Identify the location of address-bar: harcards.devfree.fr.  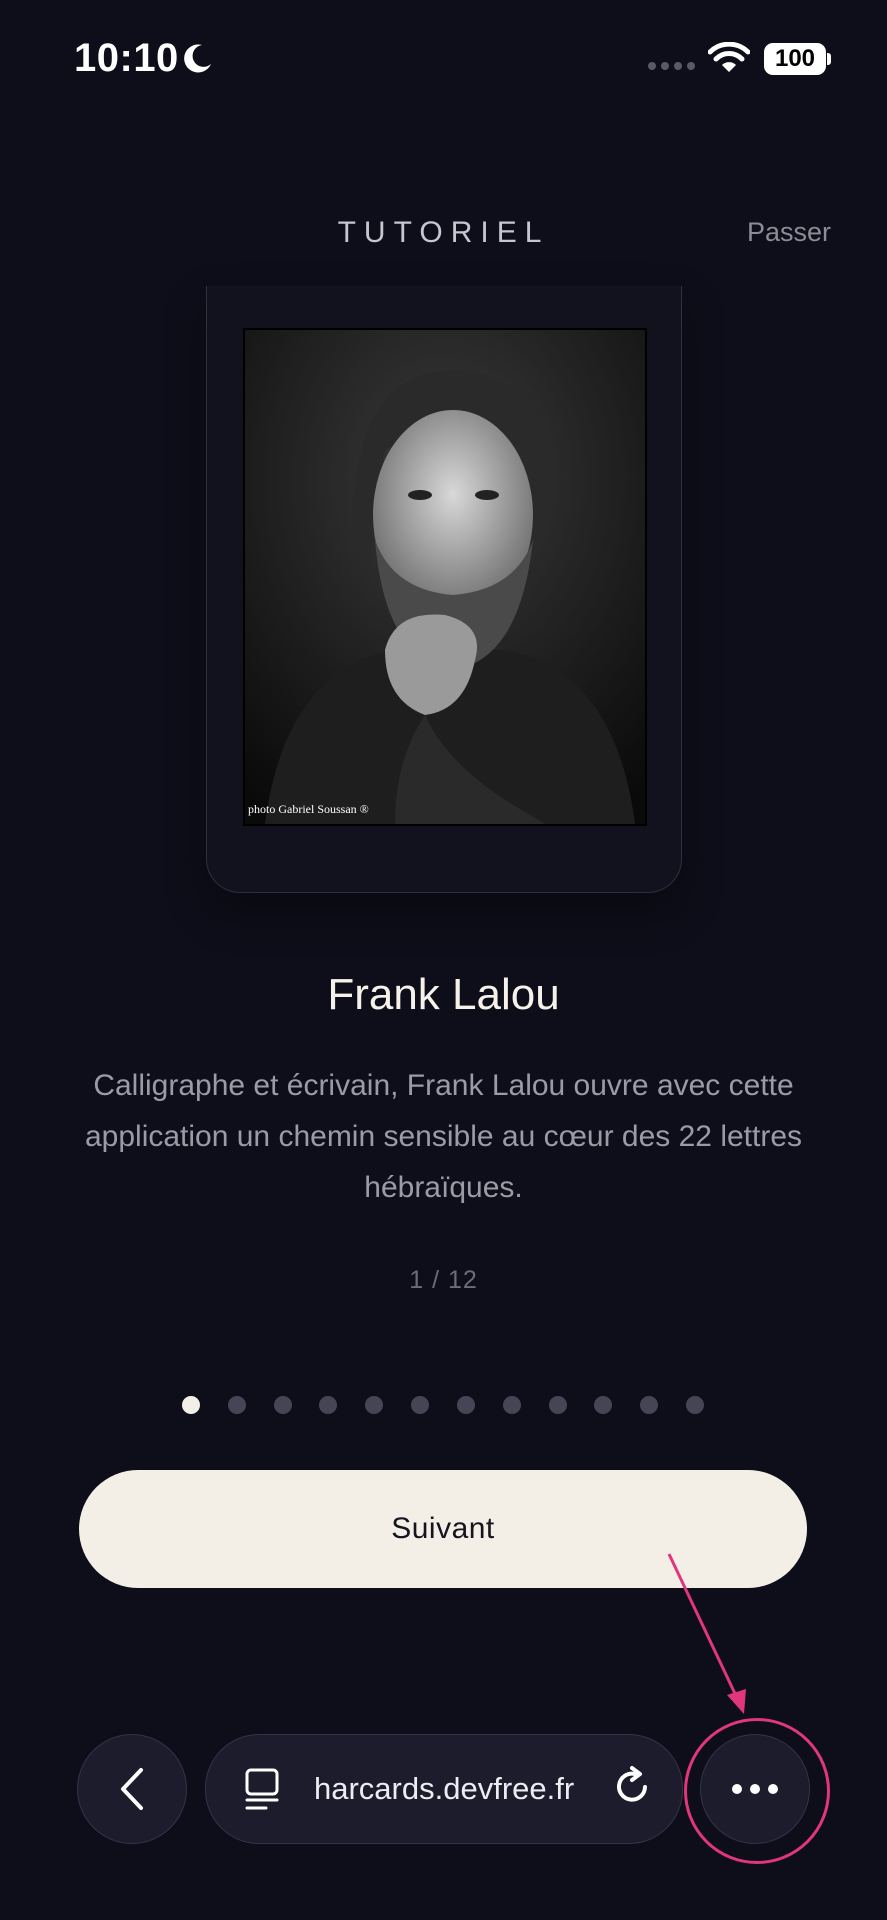
(444, 1789).